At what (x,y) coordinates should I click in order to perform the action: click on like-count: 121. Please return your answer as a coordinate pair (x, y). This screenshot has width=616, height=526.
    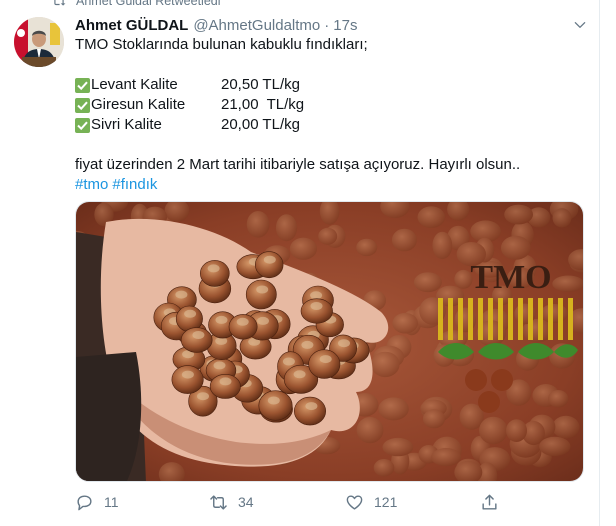
    Looking at the image, I should click on (386, 502).